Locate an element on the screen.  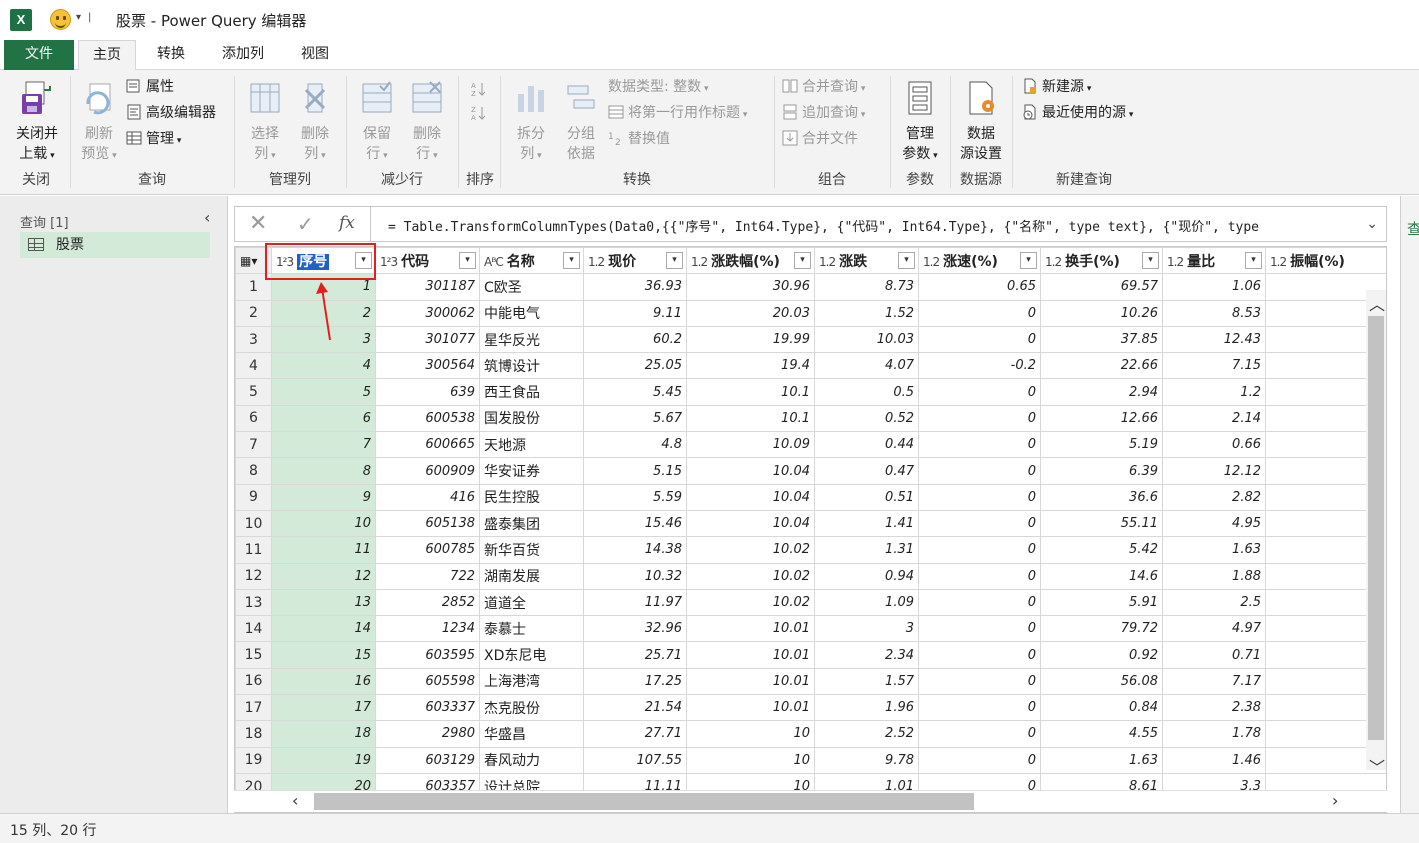
table-cell: 10.32 is located at coordinates (635, 576).